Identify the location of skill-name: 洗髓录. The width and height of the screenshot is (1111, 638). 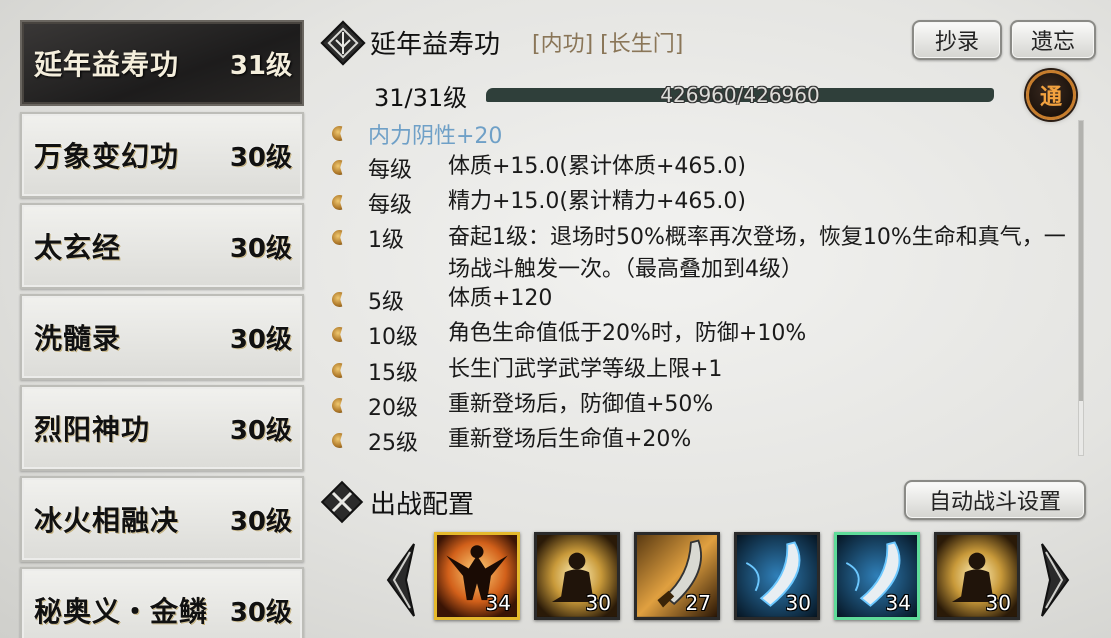
(78, 338).